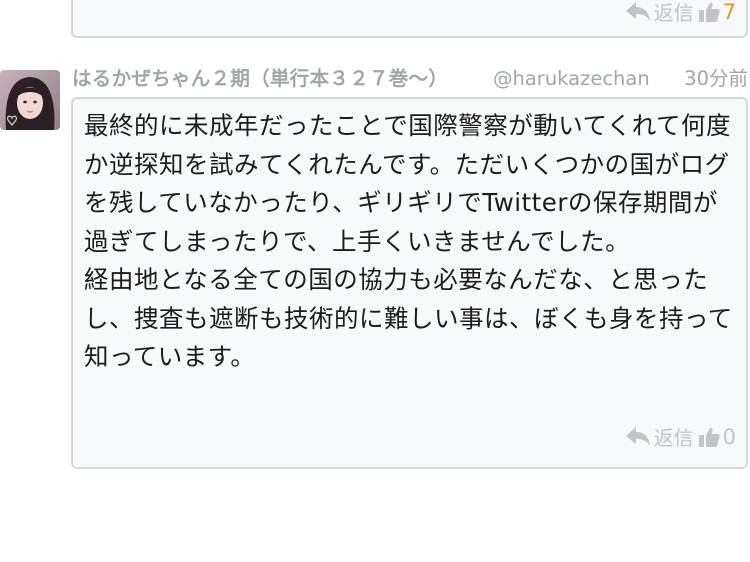 Image resolution: width=750 pixels, height=562 pixels. What do you see at coordinates (571, 79) in the screenshot?
I see `user-handle: @harukazechan` at bounding box center [571, 79].